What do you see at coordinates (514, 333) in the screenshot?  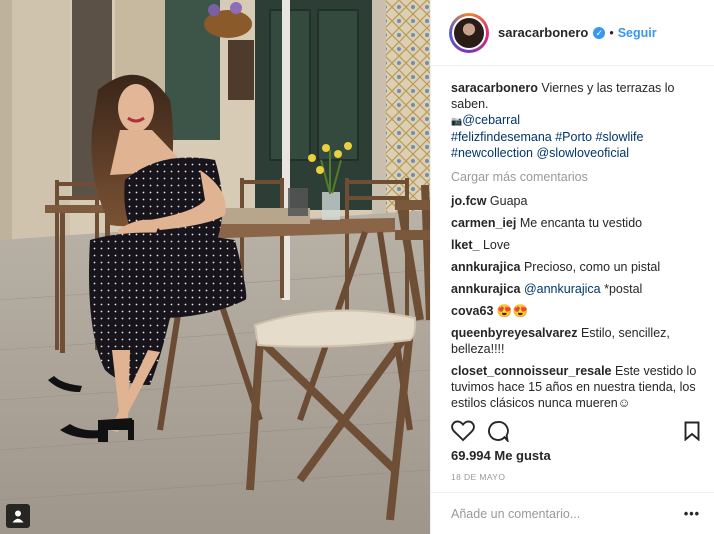 I see `comment-username: queenbyreyesalvarez` at bounding box center [514, 333].